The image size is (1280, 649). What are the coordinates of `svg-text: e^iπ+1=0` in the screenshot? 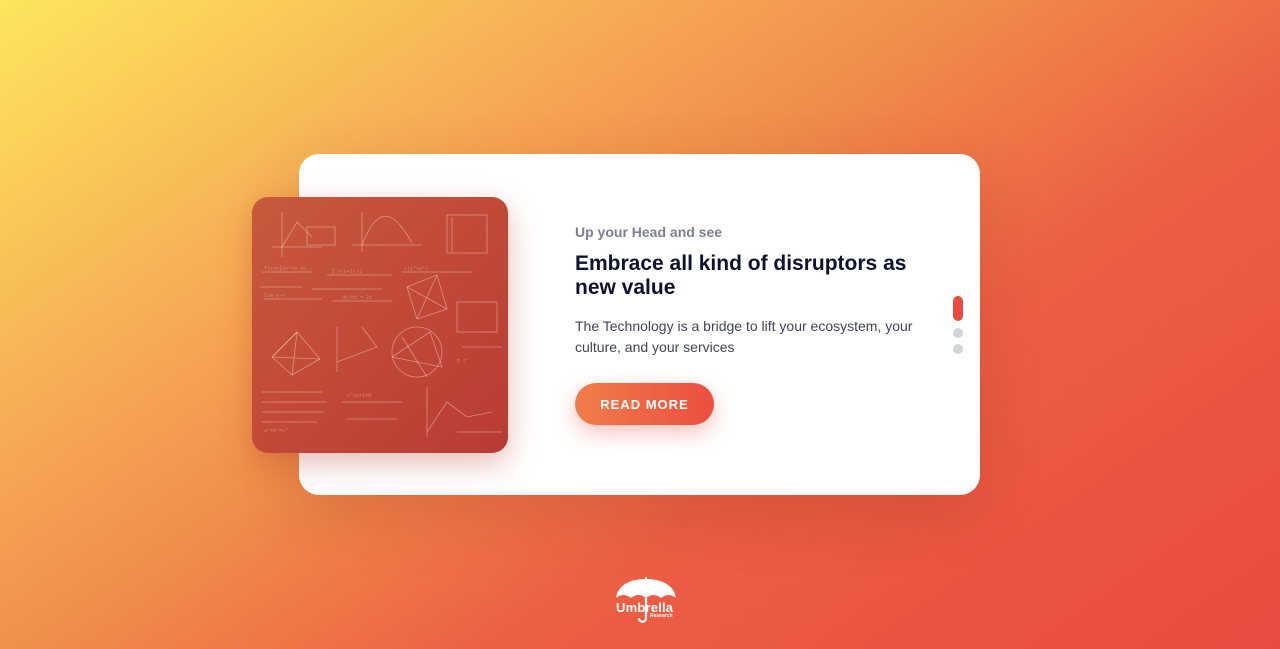 It's located at (359, 396).